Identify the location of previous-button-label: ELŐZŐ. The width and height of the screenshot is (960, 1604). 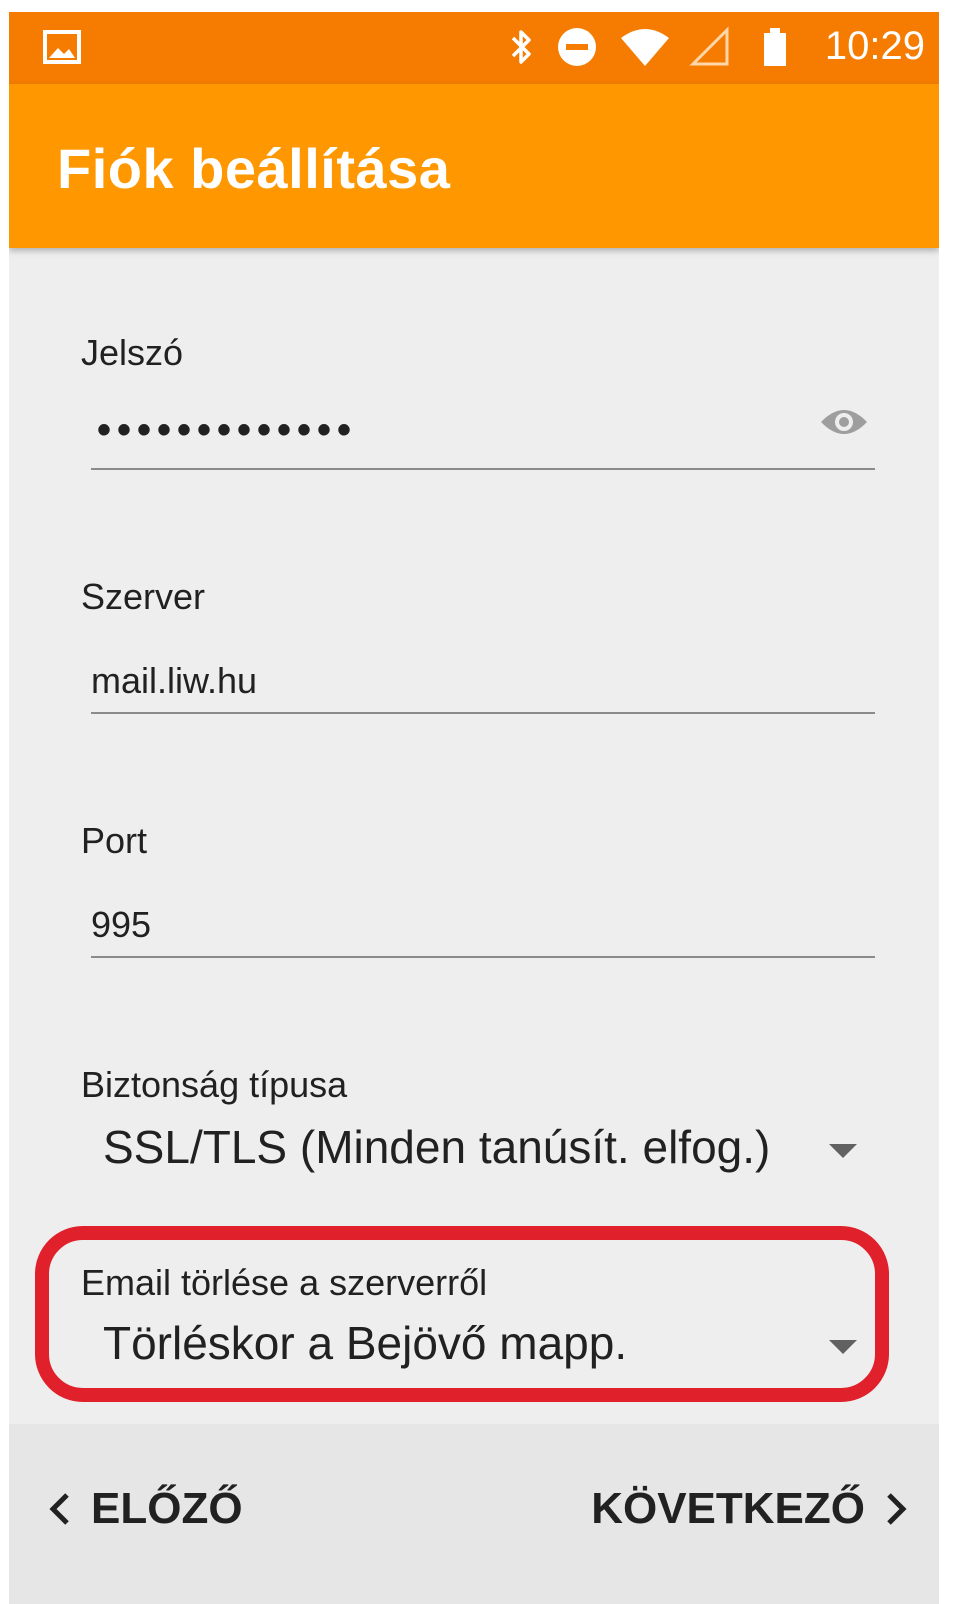
(167, 1508).